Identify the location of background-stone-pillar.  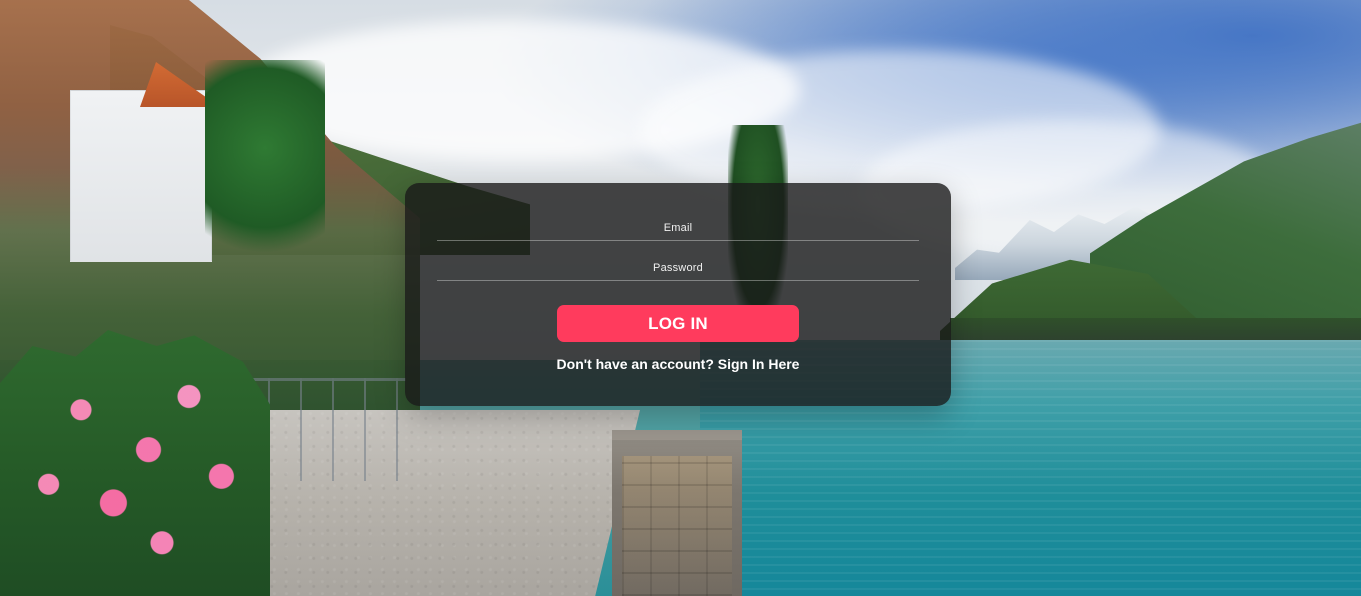
(677, 513).